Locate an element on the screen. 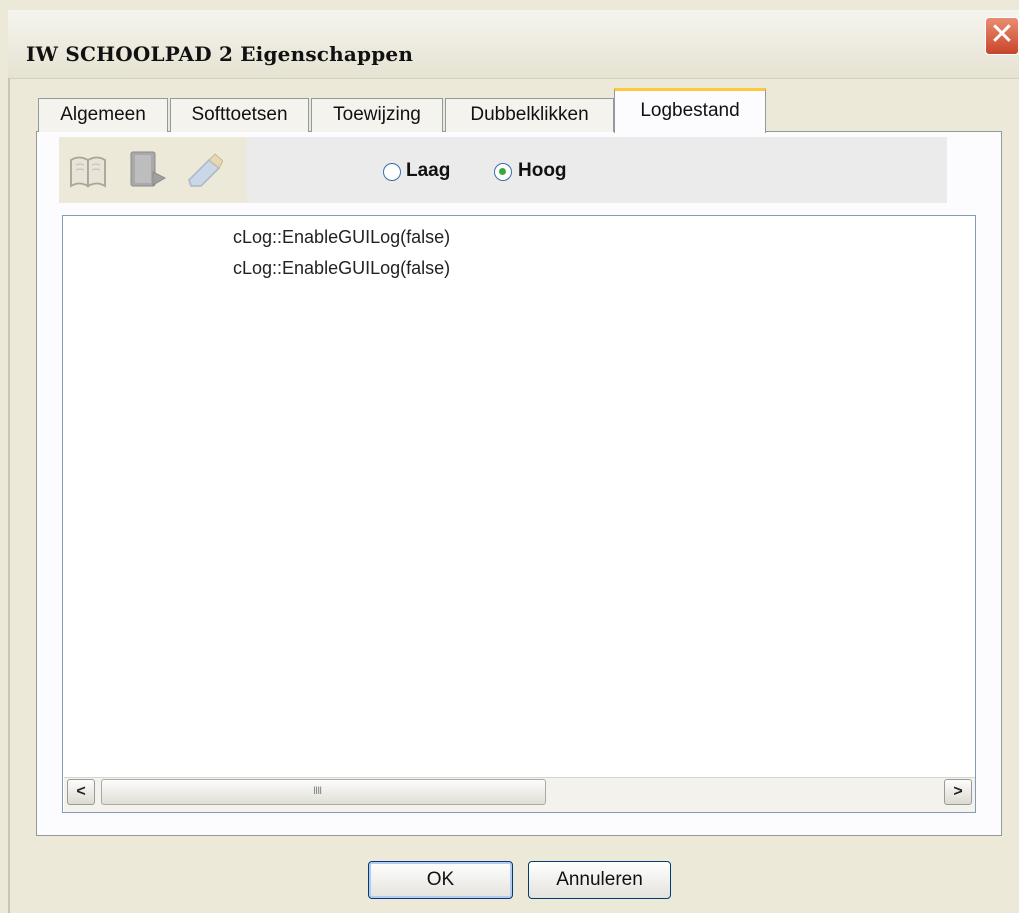 The height and width of the screenshot is (913, 1019). log-level-bar is located at coordinates (597, 170).